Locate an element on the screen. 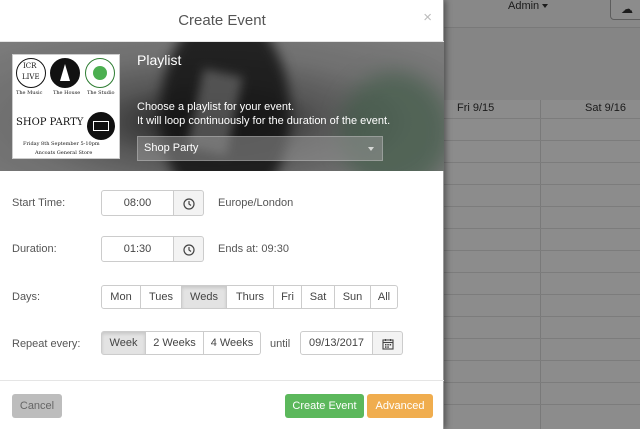 This screenshot has height=429, width=640. repeat-week-button: Week is located at coordinates (123, 343).